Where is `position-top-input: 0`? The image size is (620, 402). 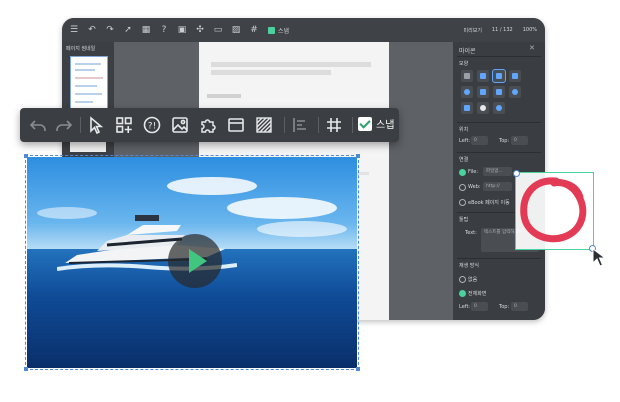
position-top-input: 0 is located at coordinates (519, 140).